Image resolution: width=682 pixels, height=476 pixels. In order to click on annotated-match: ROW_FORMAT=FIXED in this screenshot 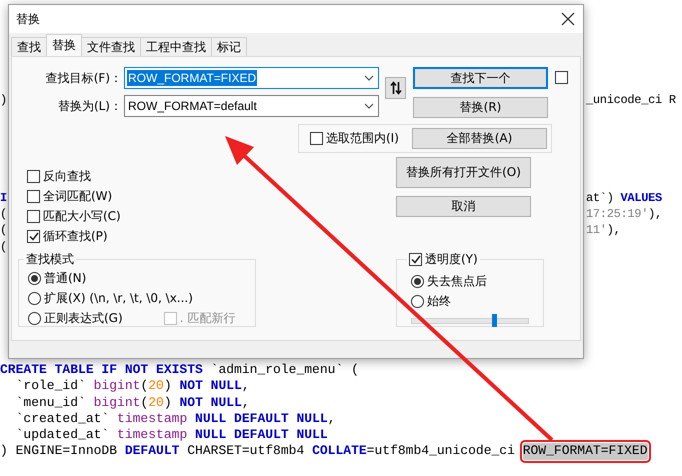, I will do `click(585, 451)`.